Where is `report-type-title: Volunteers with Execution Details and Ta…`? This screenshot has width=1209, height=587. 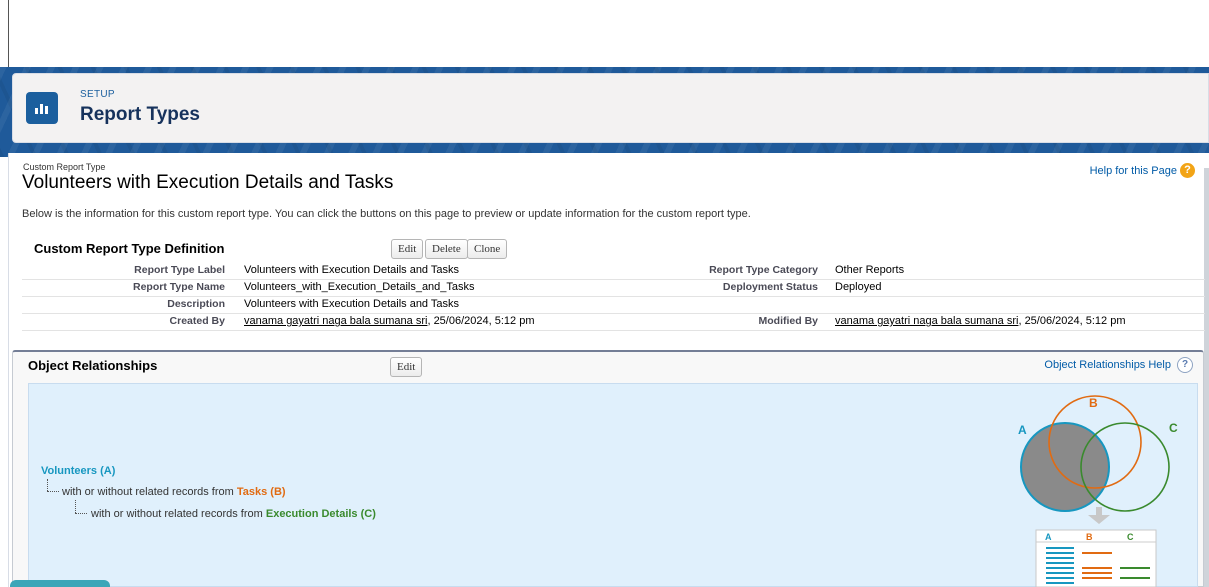 report-type-title: Volunteers with Execution Details and Ta… is located at coordinates (208, 182).